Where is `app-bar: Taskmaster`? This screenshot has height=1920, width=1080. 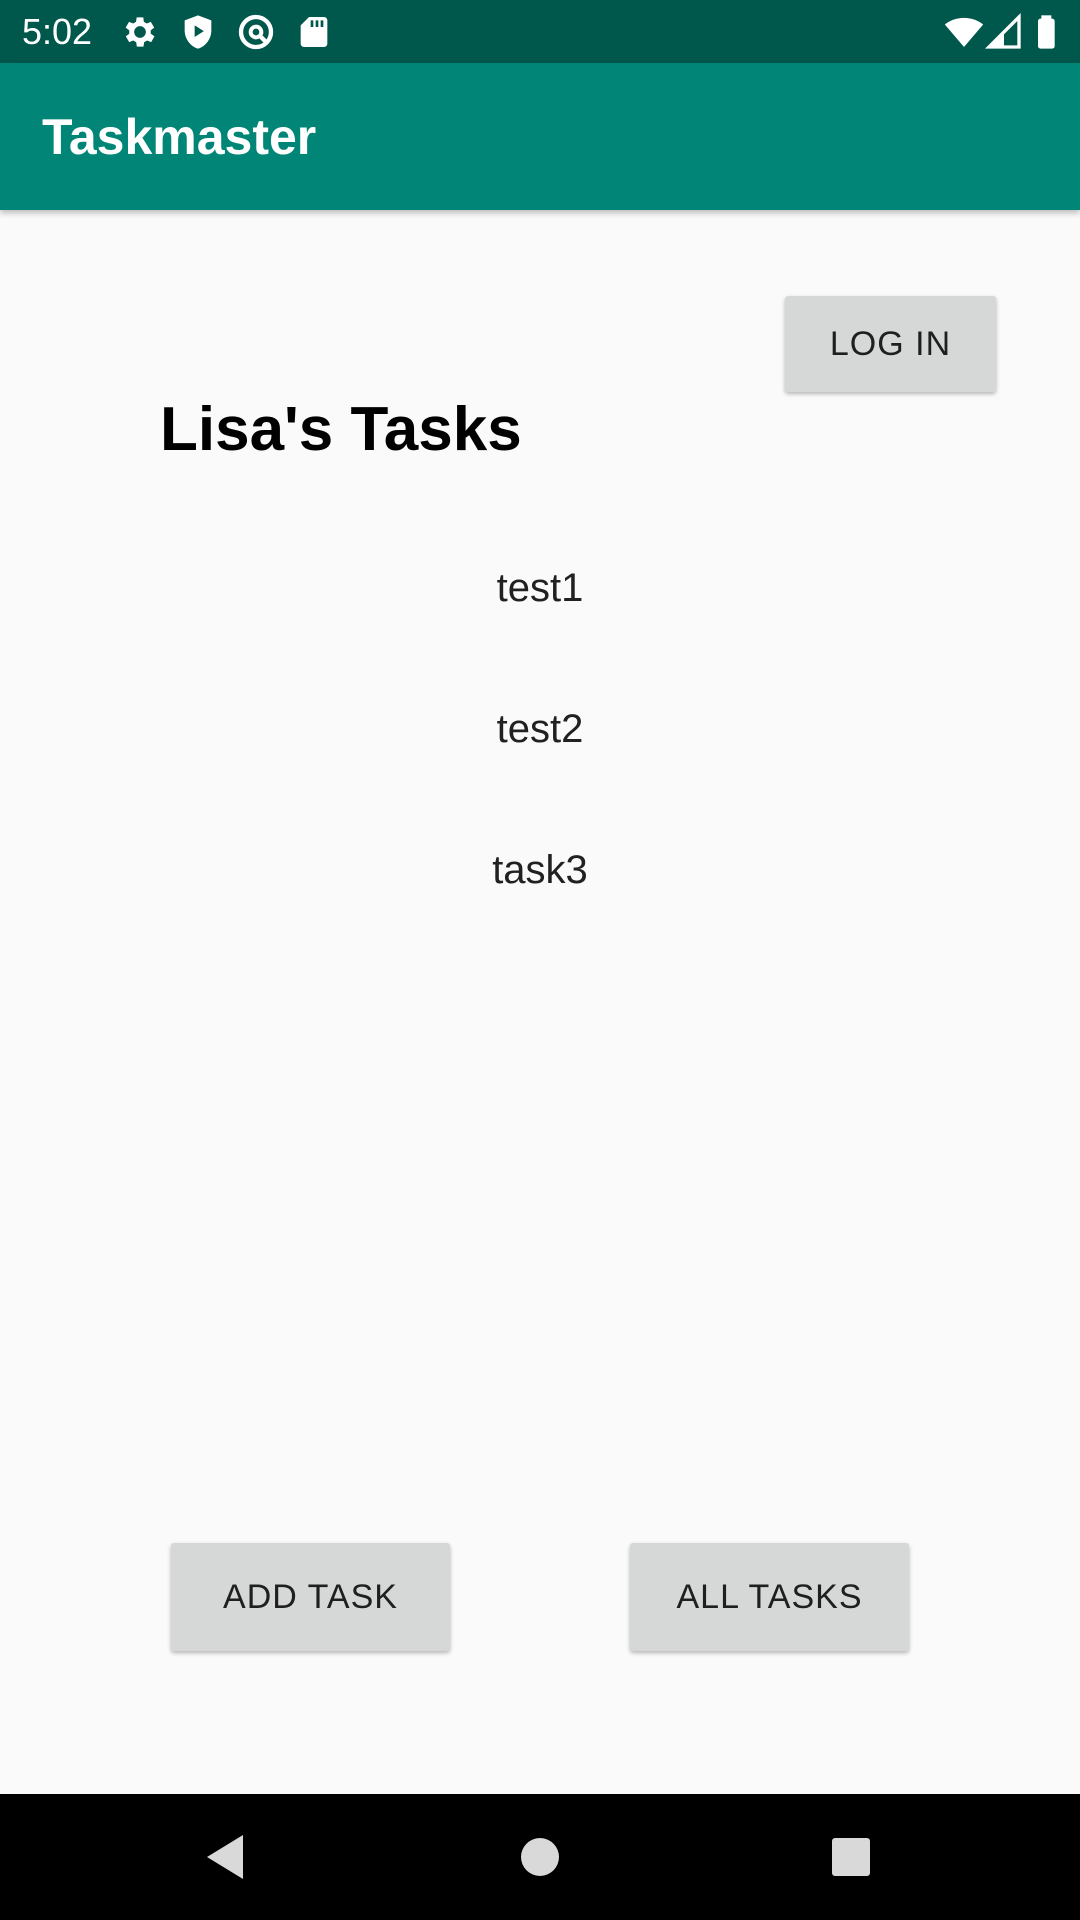
app-bar: Taskmaster is located at coordinates (540, 136).